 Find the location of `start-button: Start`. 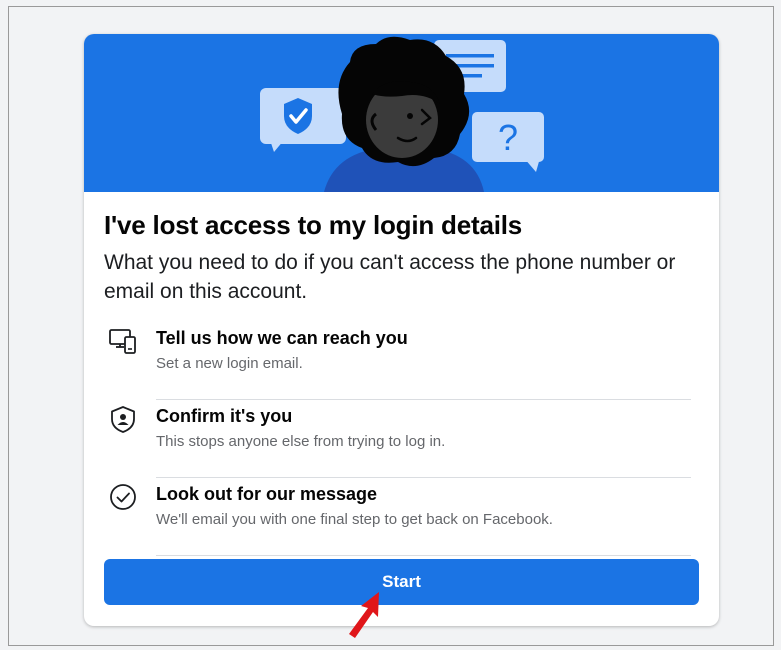

start-button: Start is located at coordinates (401, 582).